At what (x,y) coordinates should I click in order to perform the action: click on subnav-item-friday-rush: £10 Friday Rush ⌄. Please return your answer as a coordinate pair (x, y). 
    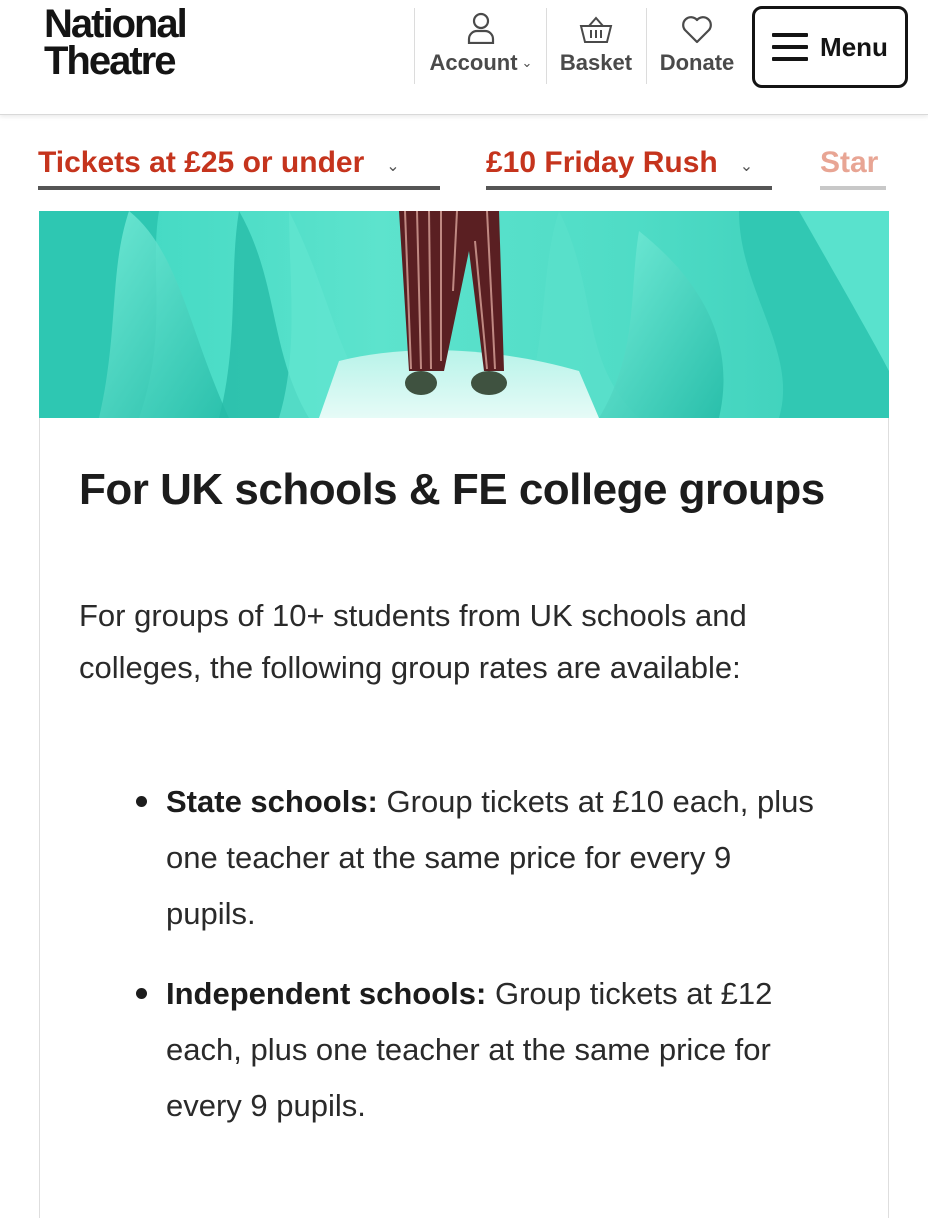
    Looking at the image, I should click on (629, 168).